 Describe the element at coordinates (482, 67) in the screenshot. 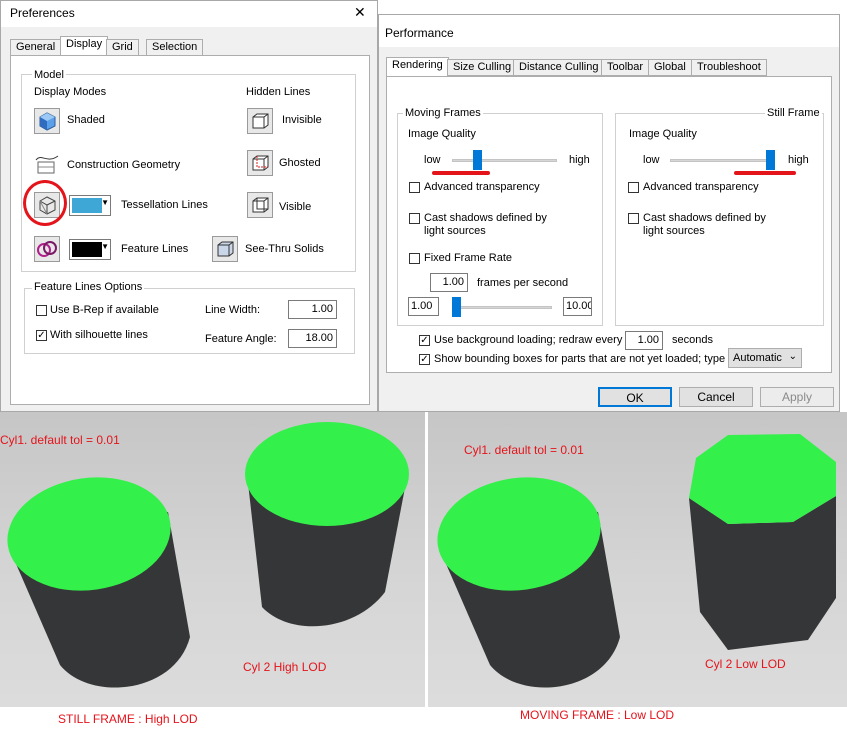

I see `tab-size-culling: Size Culling` at that location.